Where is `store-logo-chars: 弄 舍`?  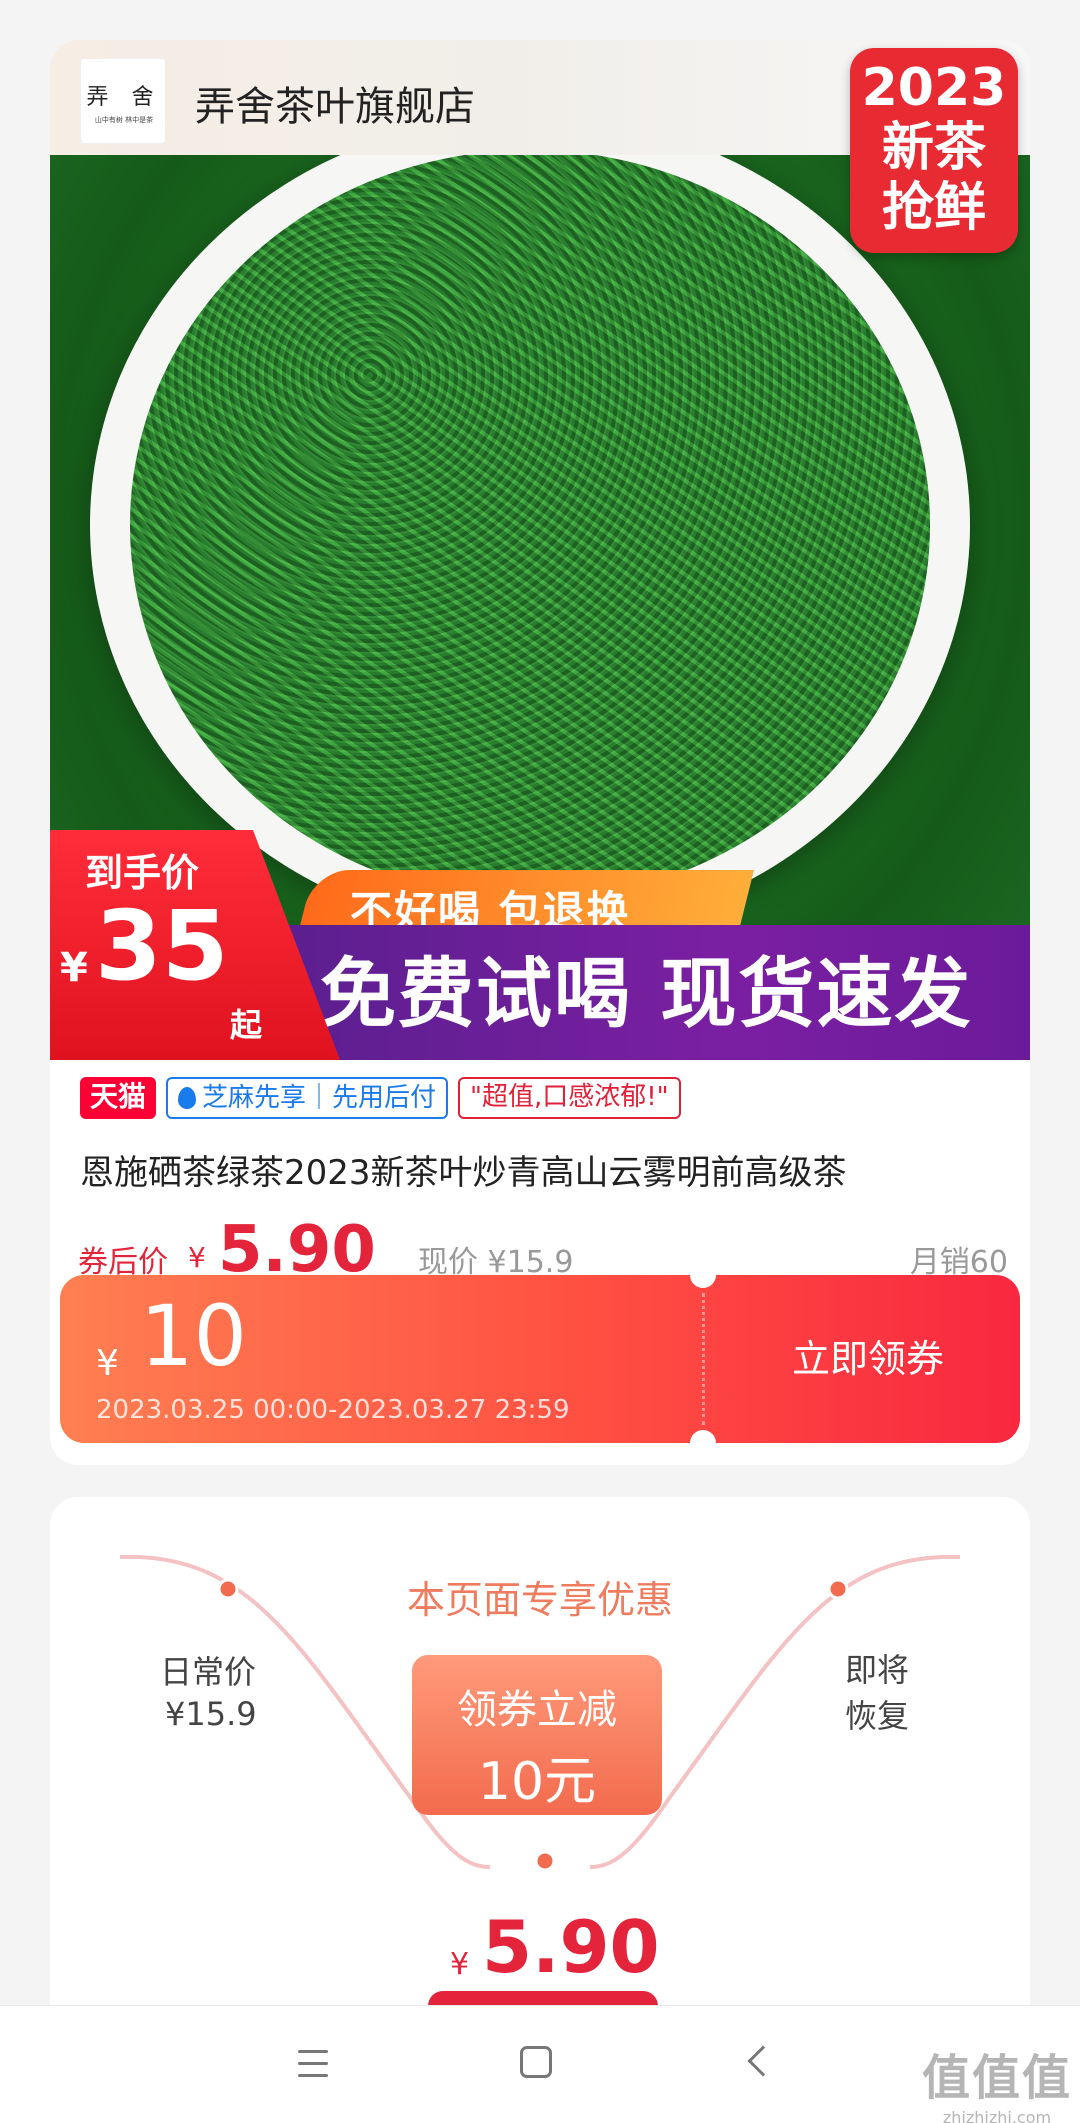 store-logo-chars: 弄 舍 is located at coordinates (124, 97).